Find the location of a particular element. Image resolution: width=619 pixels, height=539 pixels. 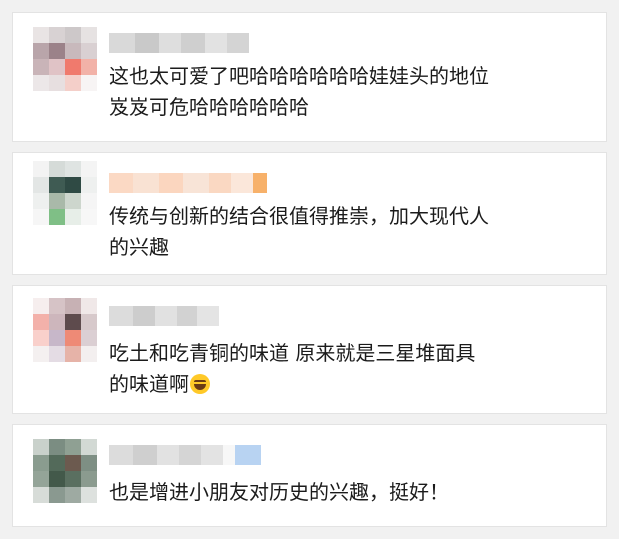

laughing-tears-emoji-icon is located at coordinates (200, 384).